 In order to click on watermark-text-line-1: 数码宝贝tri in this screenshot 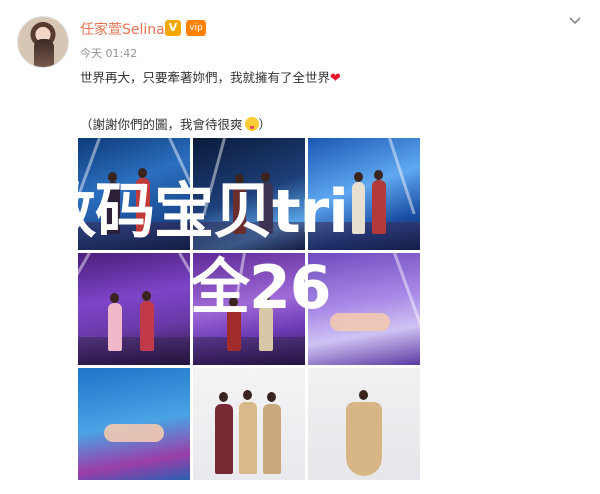, I will do `click(192, 212)`.